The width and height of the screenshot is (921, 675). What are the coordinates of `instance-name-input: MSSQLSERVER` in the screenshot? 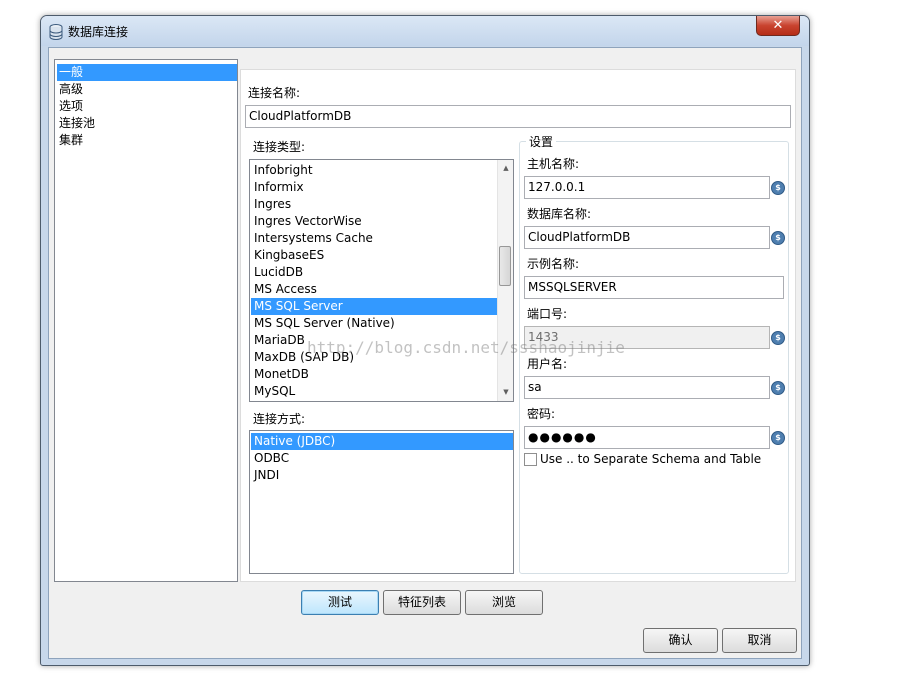 It's located at (654, 287).